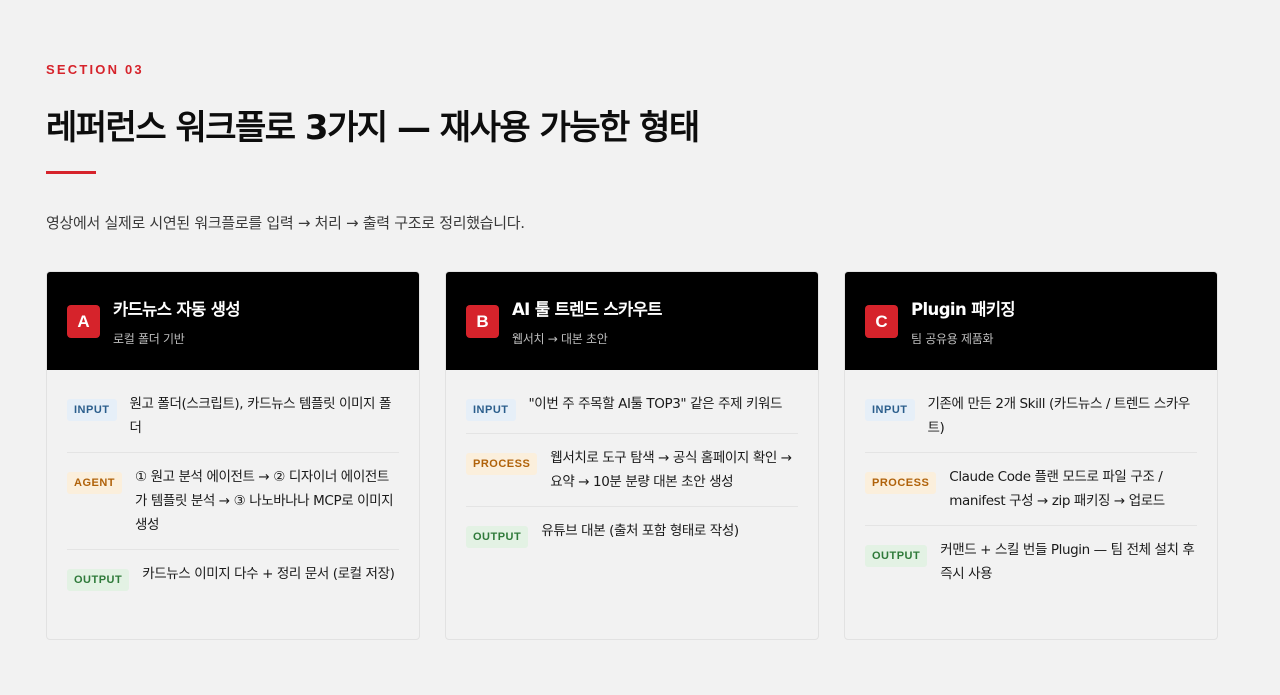 Image resolution: width=1280 pixels, height=695 pixels. What do you see at coordinates (1059, 416) in the screenshot?
I see `row-text: 기존에 만든 2개 Skill (카드뉴스 / 트렌드 스카우트)` at bounding box center [1059, 416].